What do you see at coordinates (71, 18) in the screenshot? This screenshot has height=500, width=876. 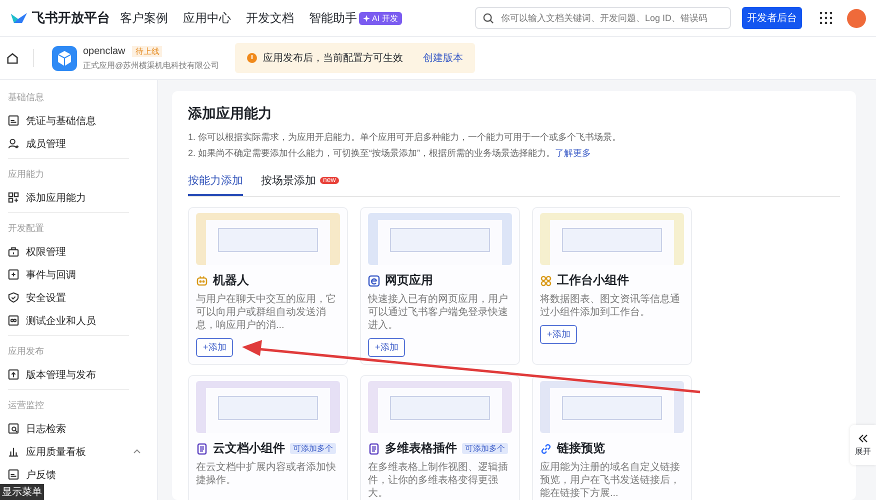 I see `brand-name: 飞书开放平台` at bounding box center [71, 18].